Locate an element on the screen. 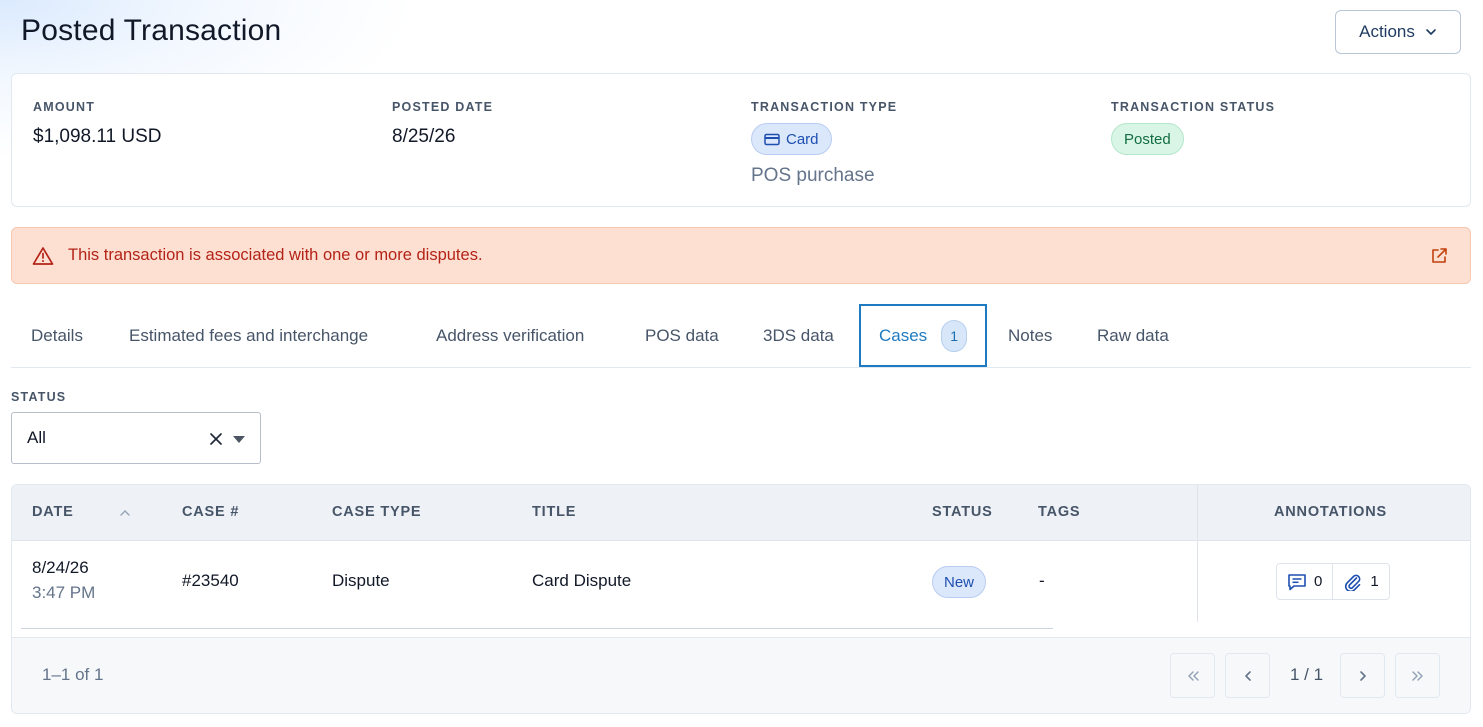 Image resolution: width=1483 pixels, height=727 pixels. tab-label: Address verification is located at coordinates (510, 335).